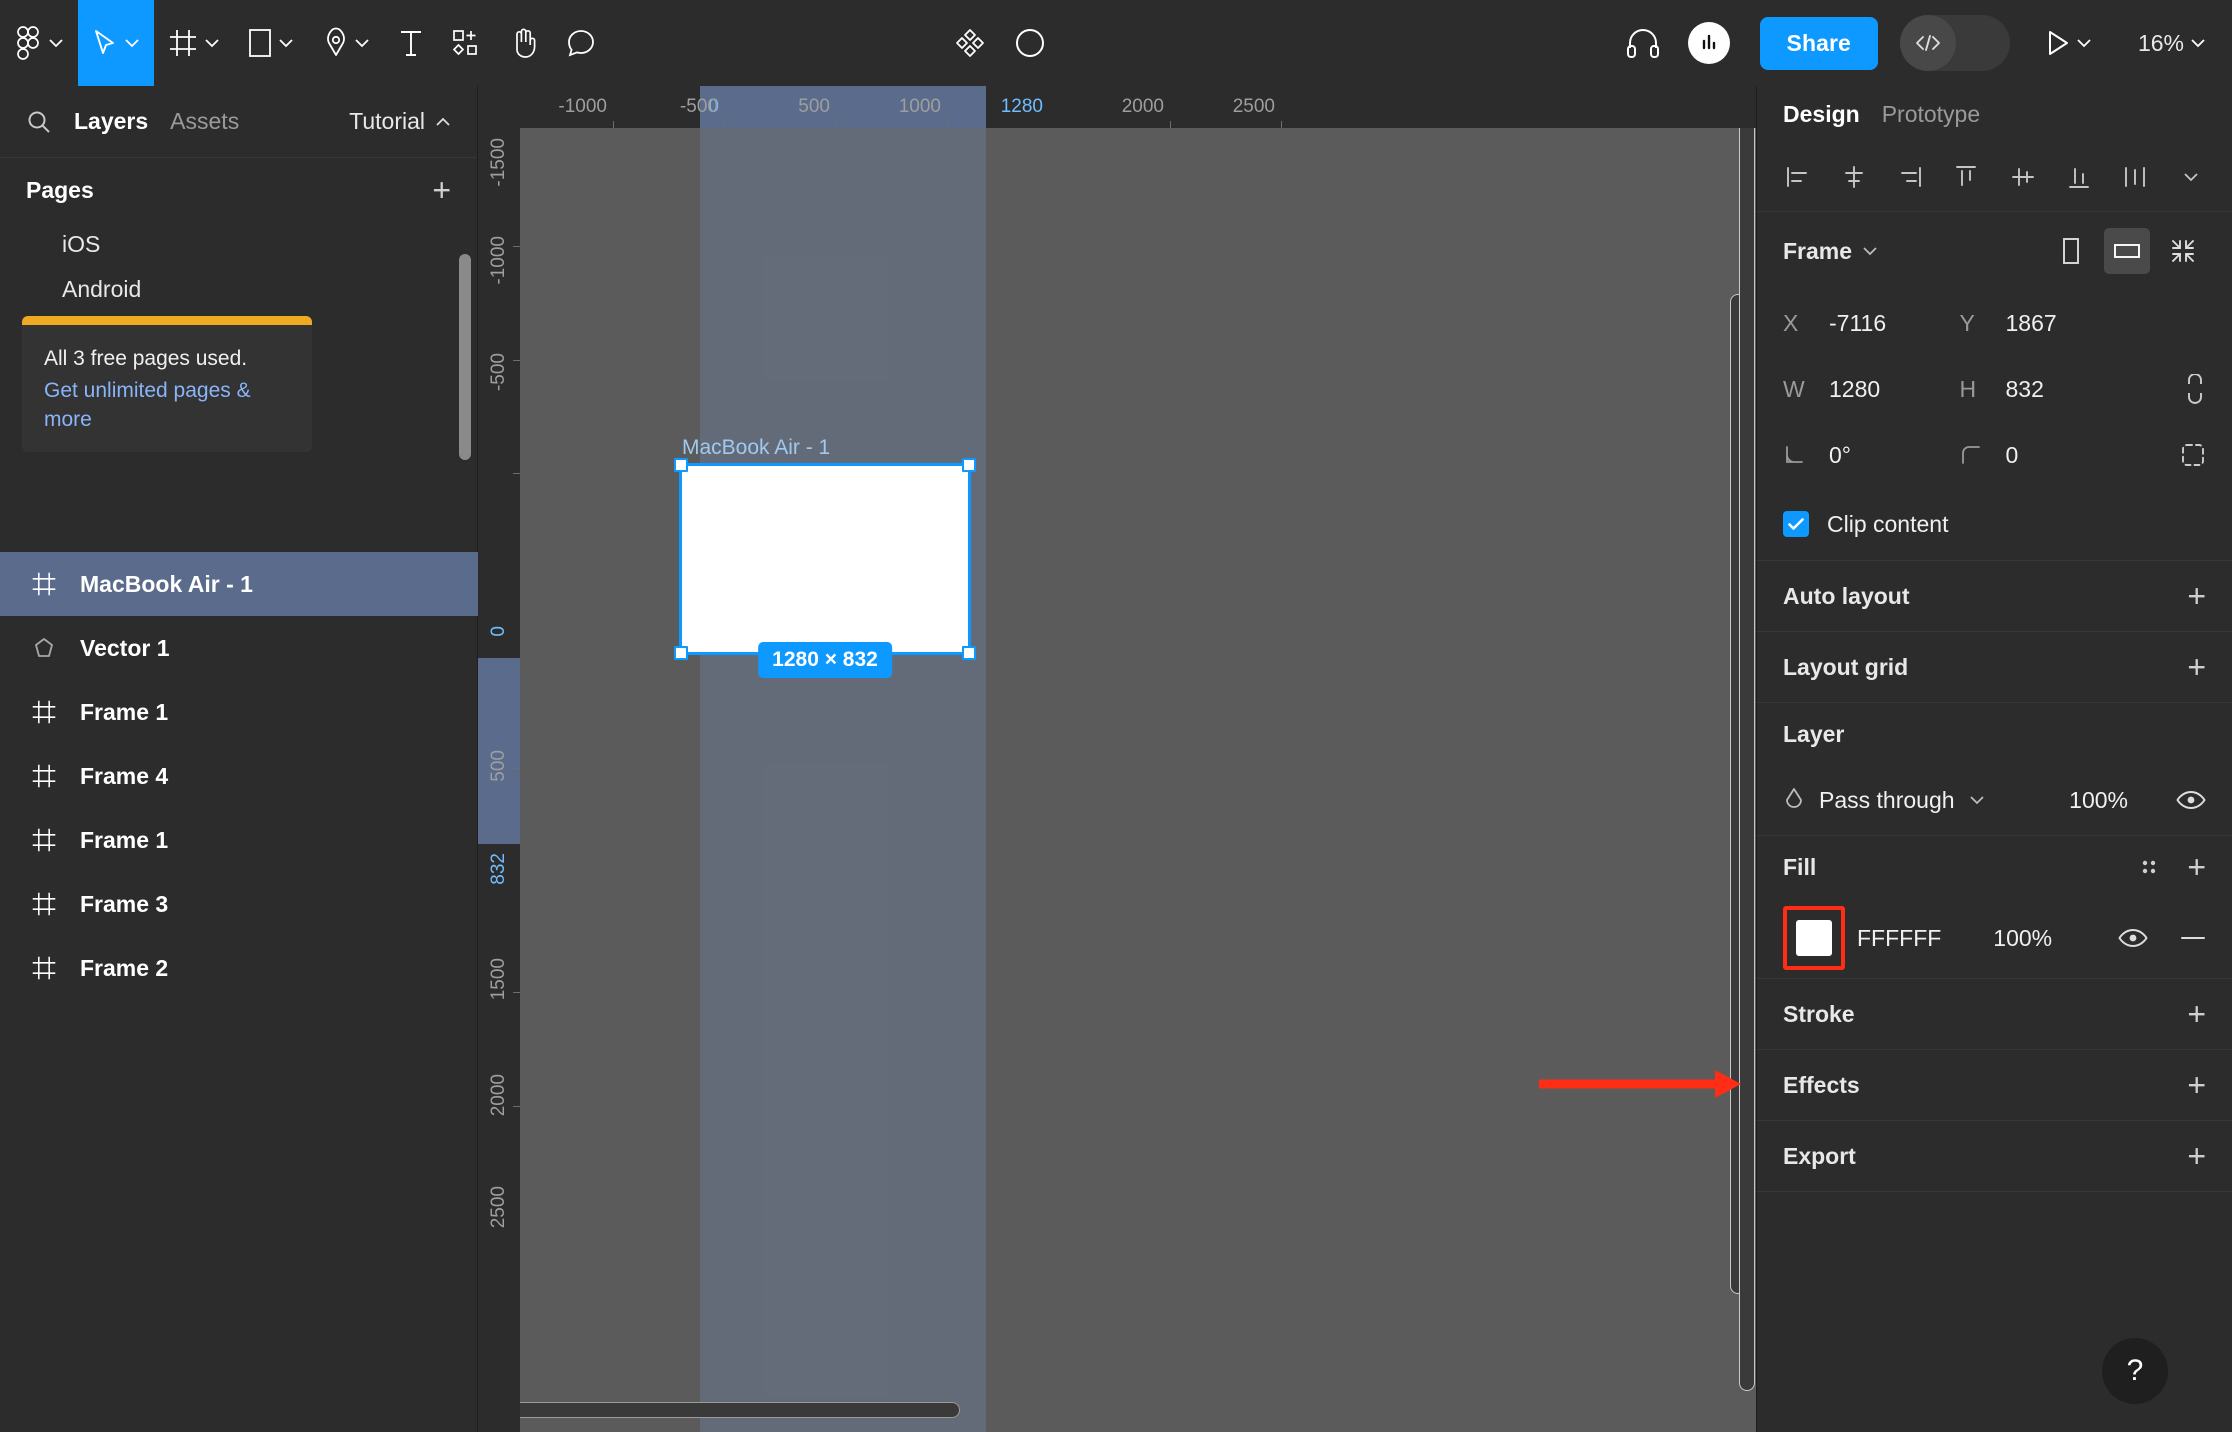 This screenshot has height=1432, width=2232. What do you see at coordinates (1931, 114) in the screenshot?
I see `tab-prototype: Prototype` at bounding box center [1931, 114].